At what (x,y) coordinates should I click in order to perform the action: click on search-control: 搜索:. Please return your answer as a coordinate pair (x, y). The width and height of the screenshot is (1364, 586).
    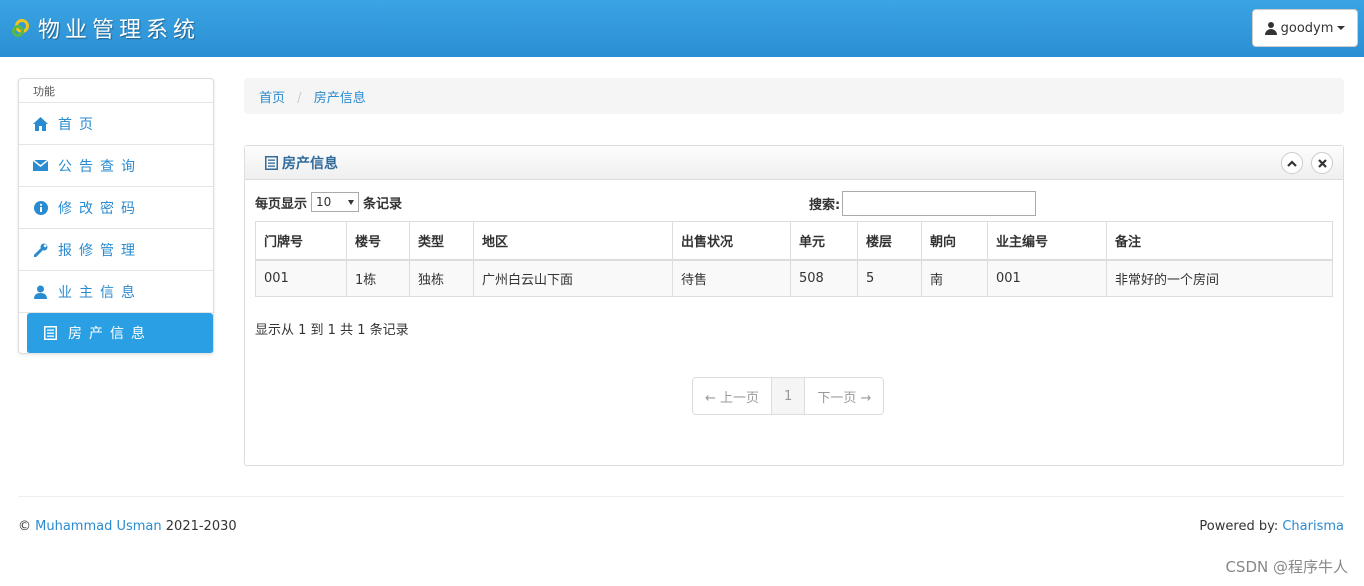
    Looking at the image, I should click on (923, 203).